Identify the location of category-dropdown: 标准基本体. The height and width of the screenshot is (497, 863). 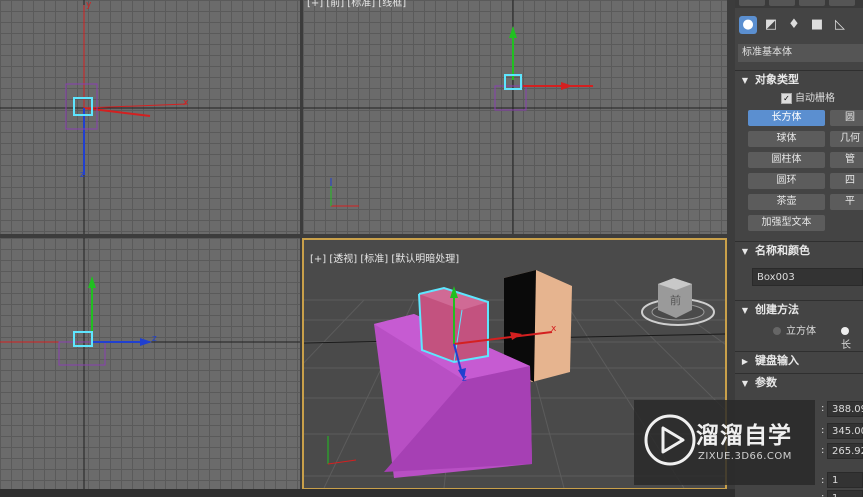
(800, 53).